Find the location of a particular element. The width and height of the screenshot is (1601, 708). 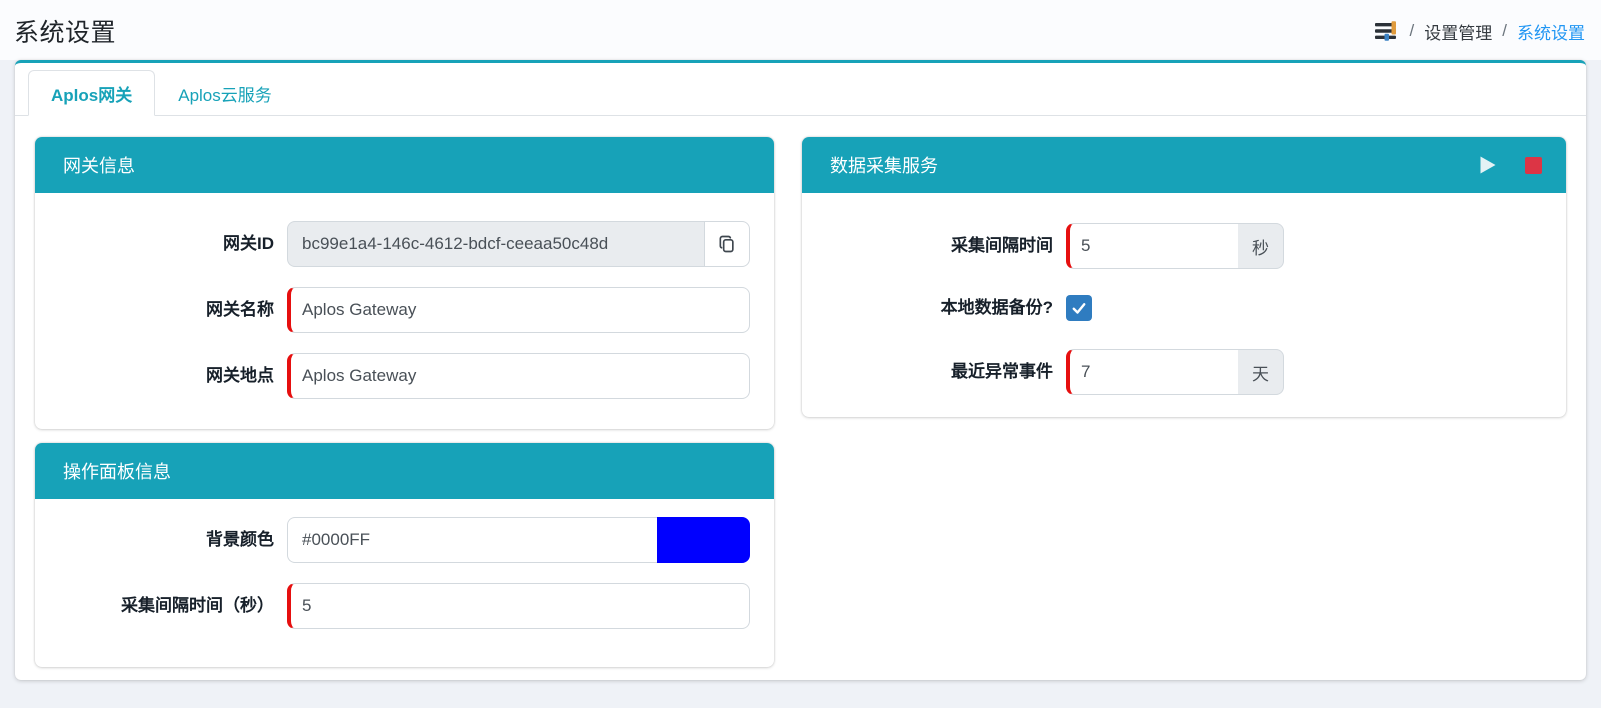

breadcrumb-item-system-settings: 系统设置 is located at coordinates (1551, 31).